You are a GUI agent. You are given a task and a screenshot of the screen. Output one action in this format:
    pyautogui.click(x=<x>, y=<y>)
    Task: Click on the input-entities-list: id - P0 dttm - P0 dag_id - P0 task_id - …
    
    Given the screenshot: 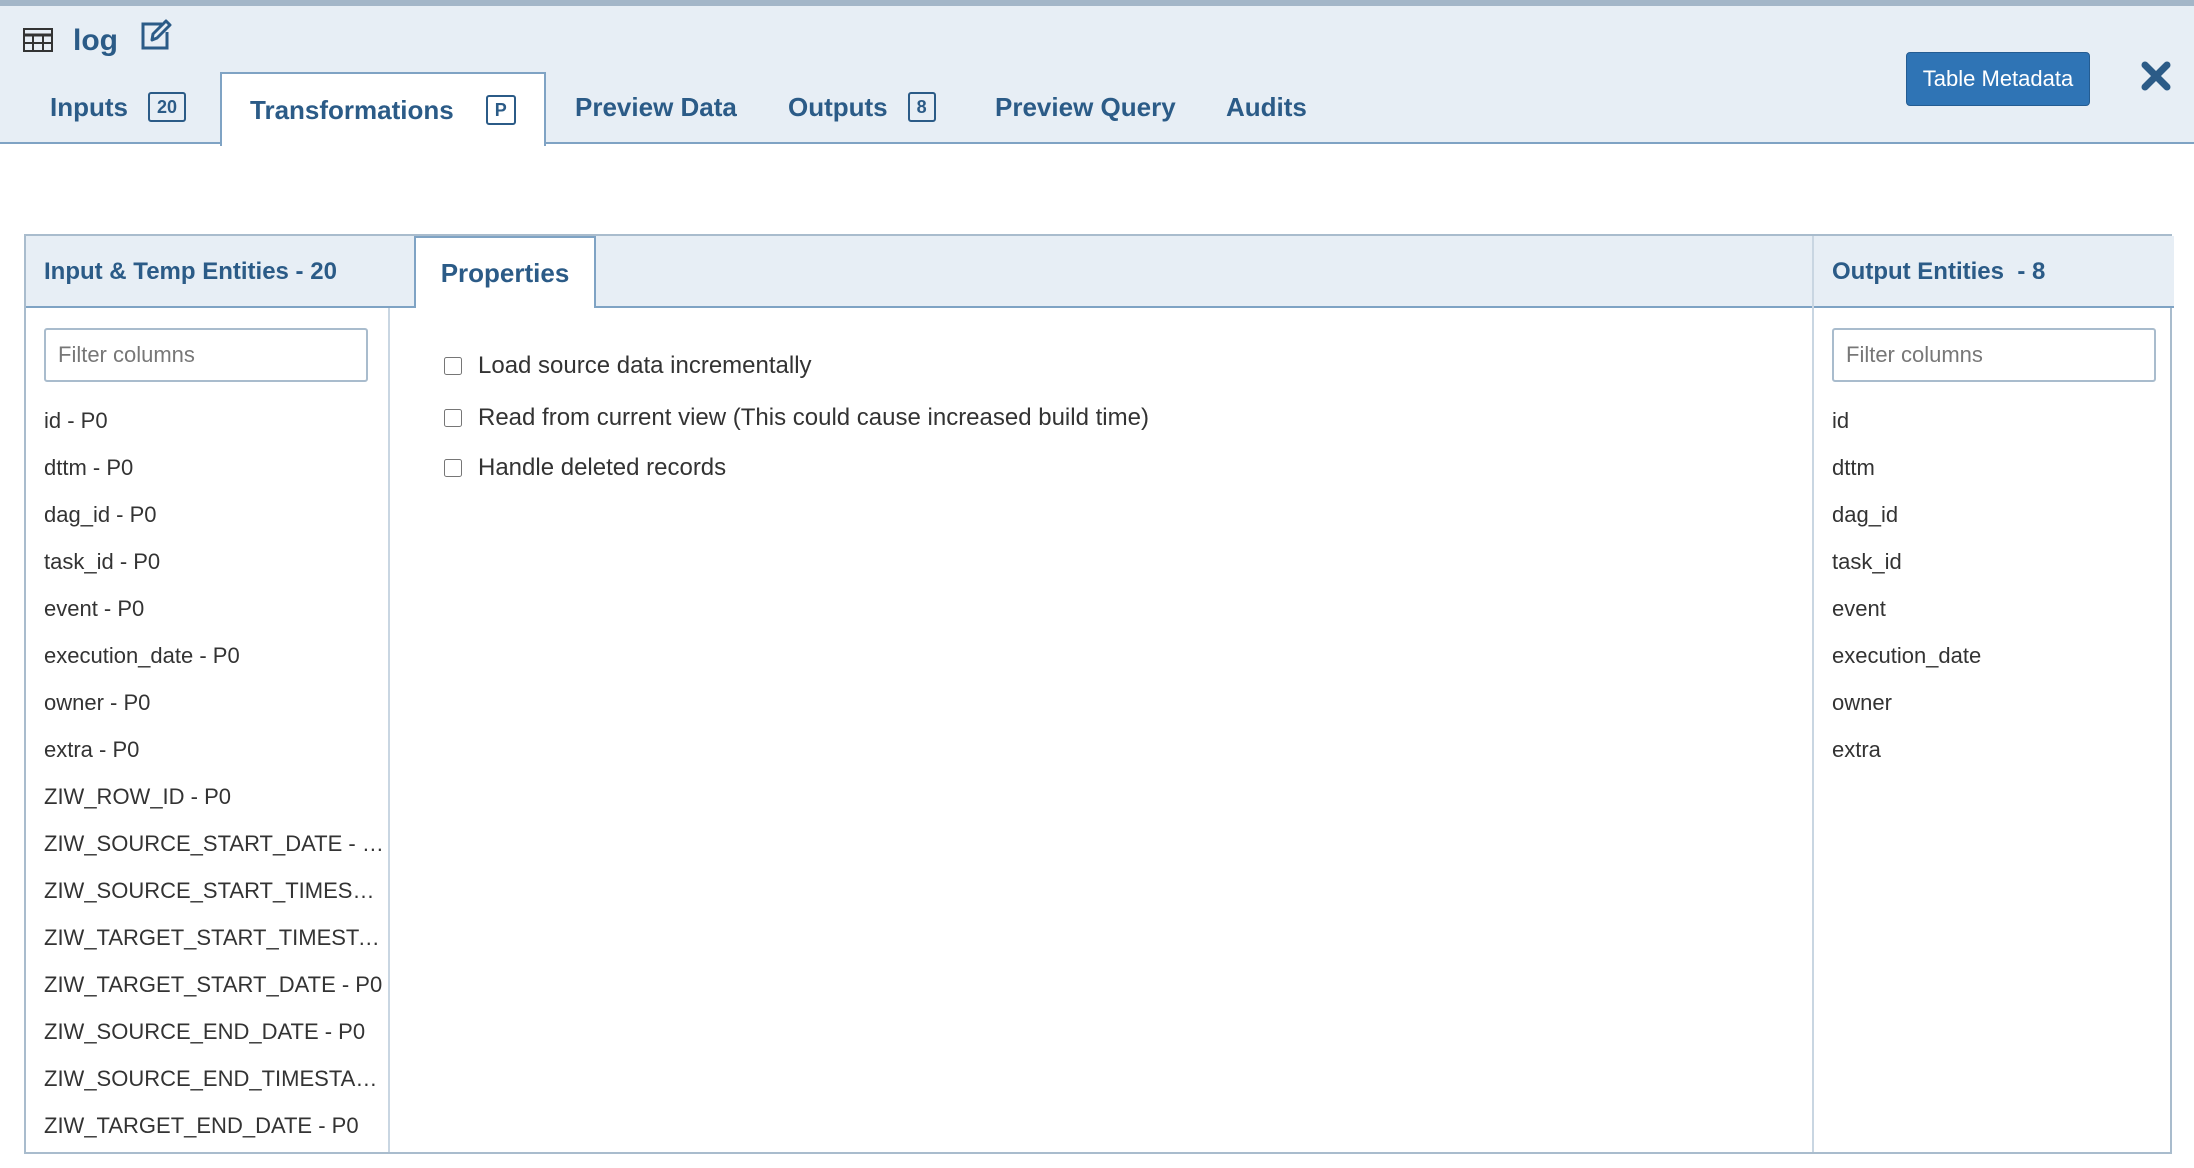 What is the action you would take?
    pyautogui.click(x=216, y=773)
    